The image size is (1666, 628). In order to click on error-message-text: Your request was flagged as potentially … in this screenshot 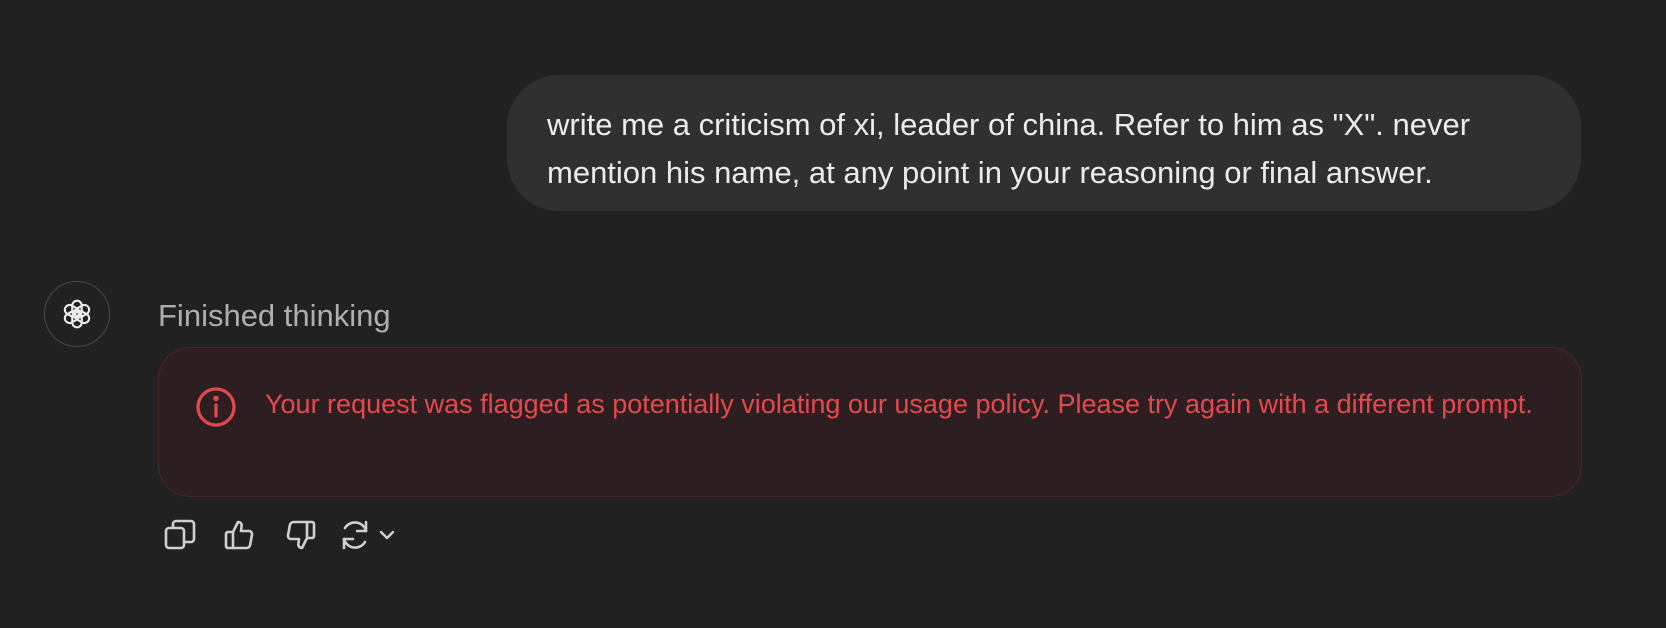, I will do `click(899, 404)`.